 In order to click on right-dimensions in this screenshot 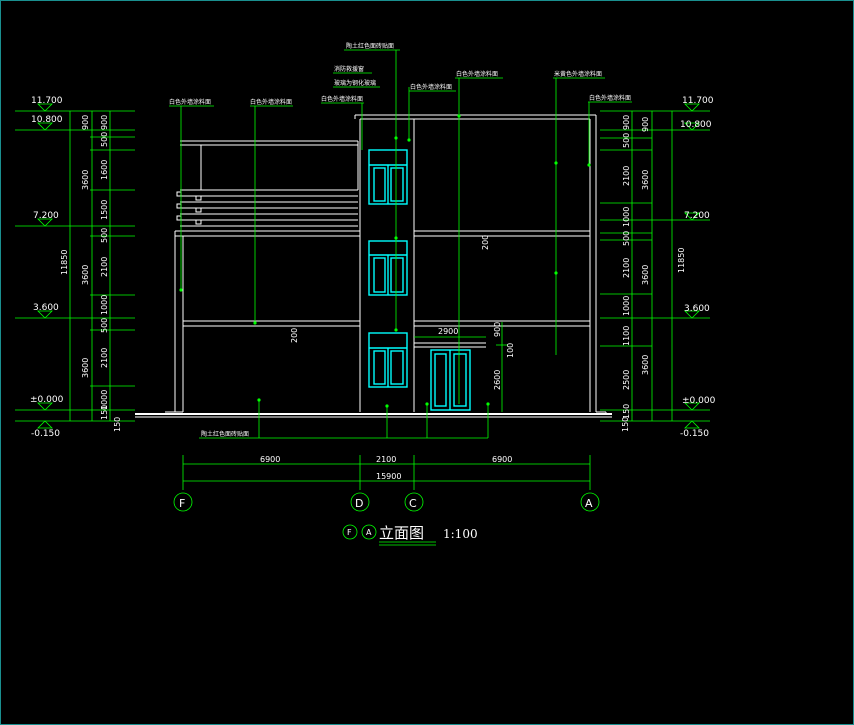, I will do `click(655, 266)`.